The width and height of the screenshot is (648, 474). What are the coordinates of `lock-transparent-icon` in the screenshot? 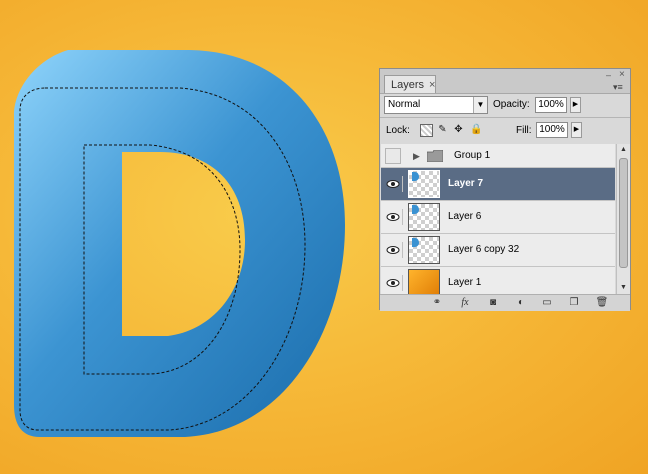 It's located at (426, 130).